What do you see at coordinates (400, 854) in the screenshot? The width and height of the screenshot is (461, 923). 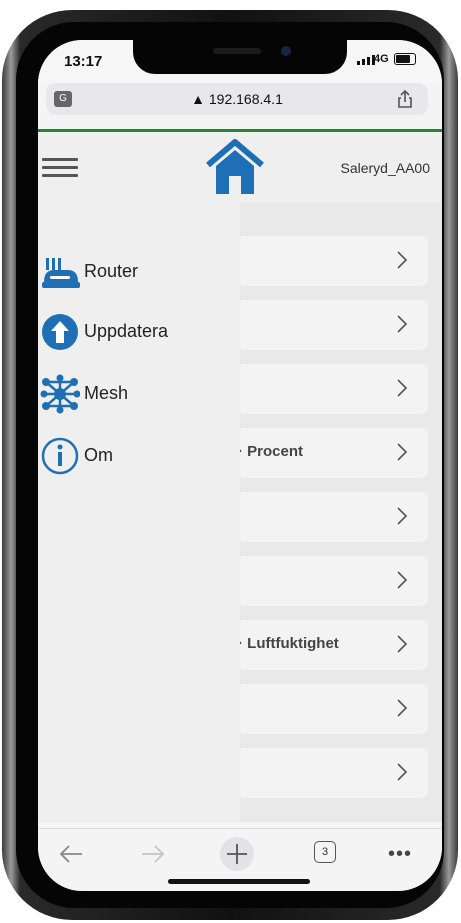 I see `more-options-icon: •••` at bounding box center [400, 854].